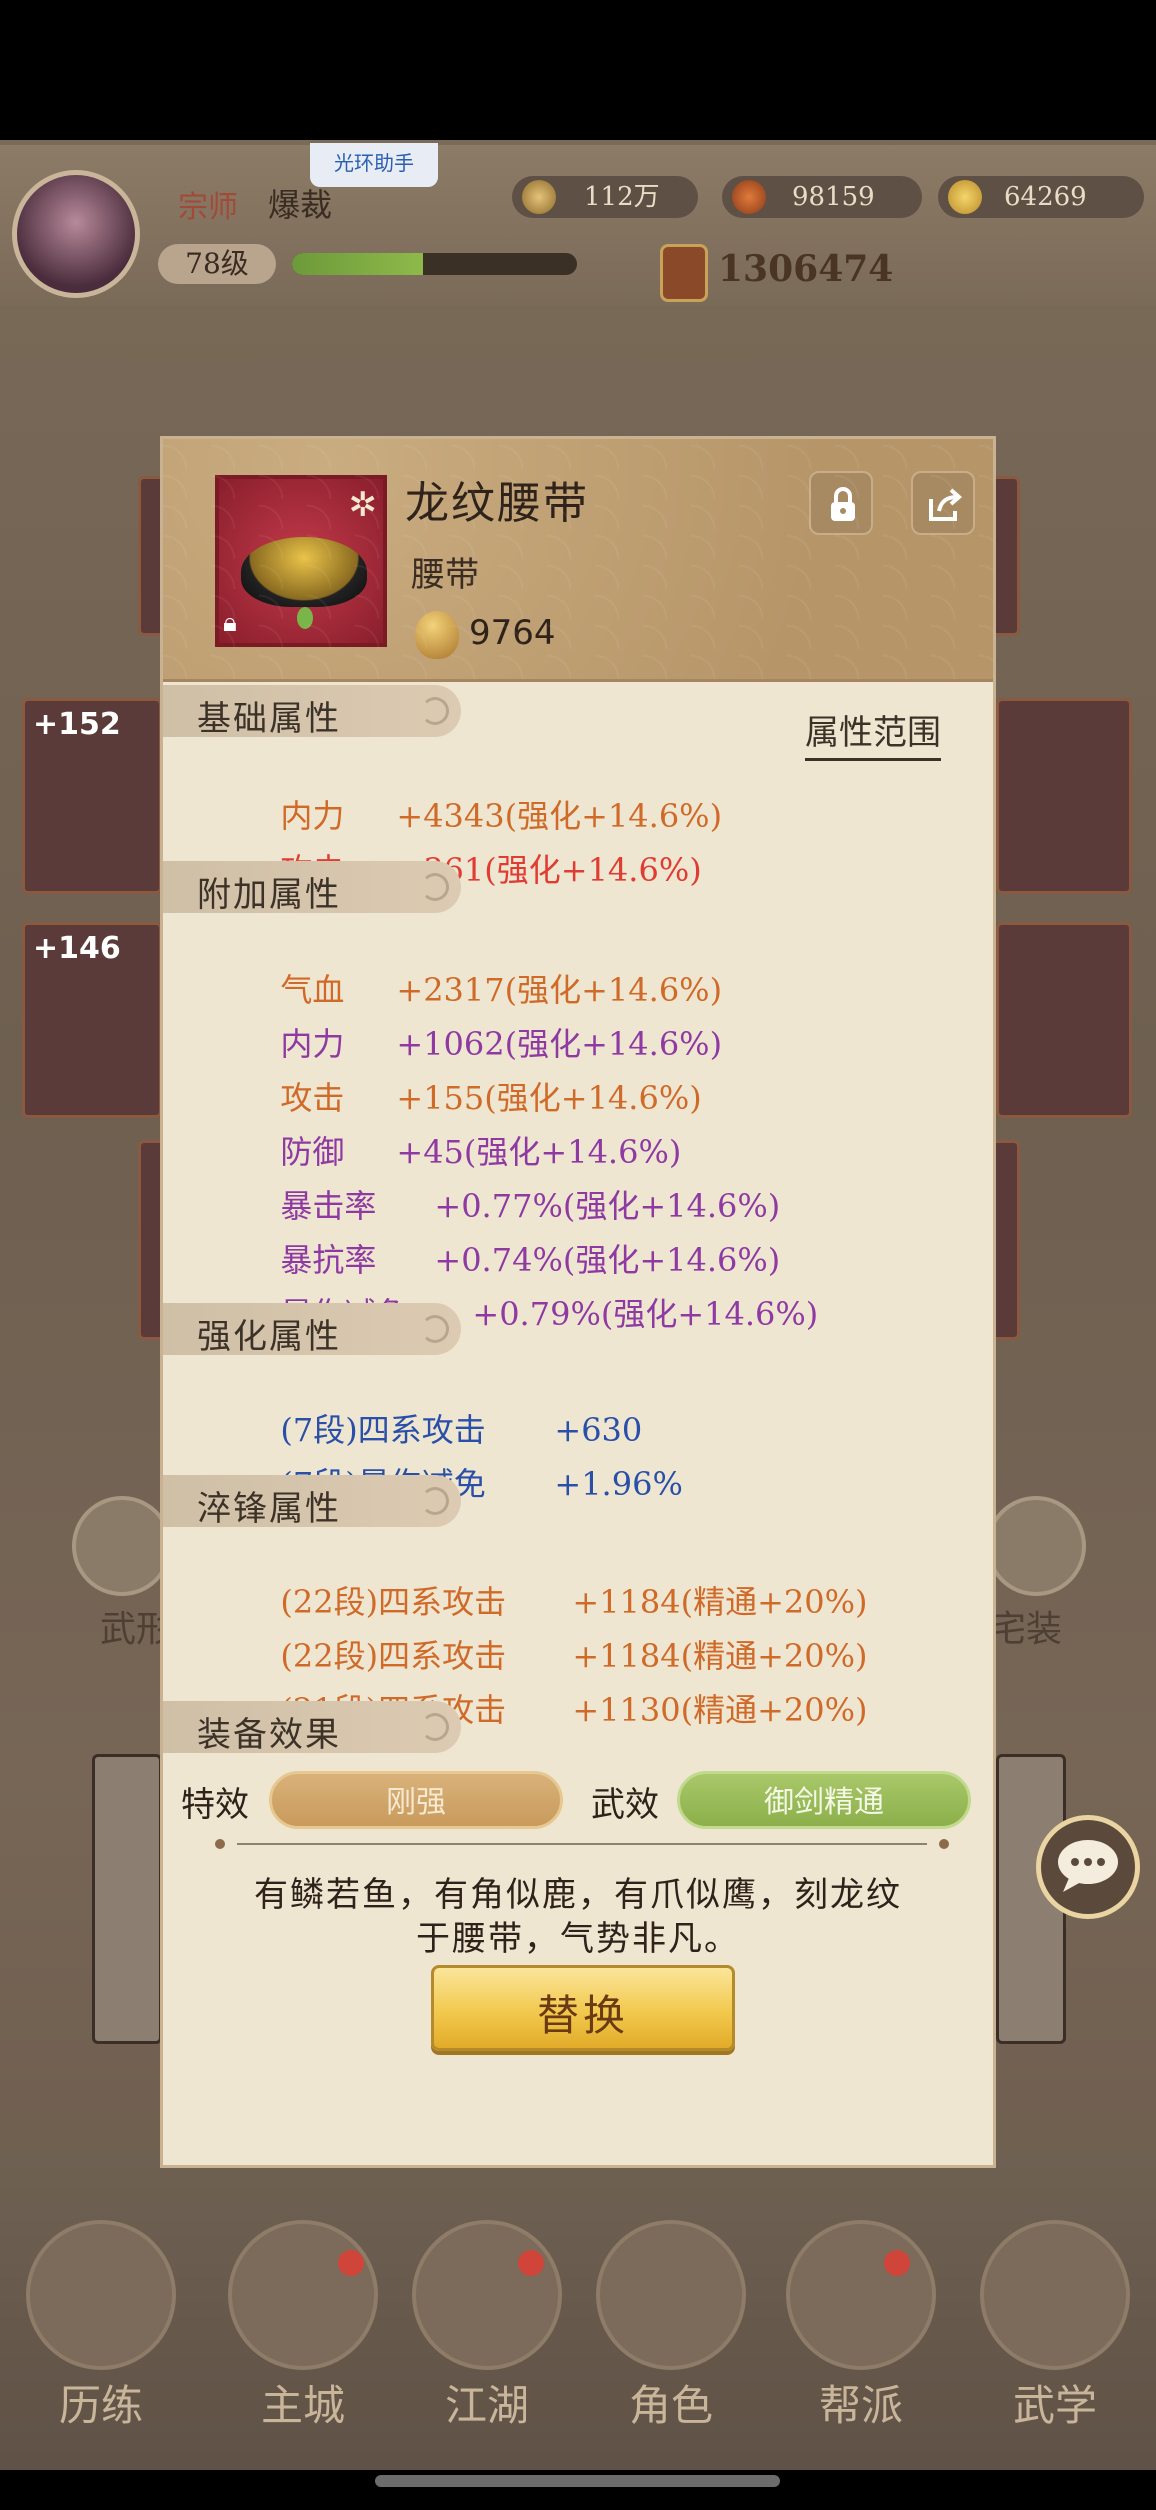 Image resolution: width=1156 pixels, height=2510 pixels. I want to click on coin-icon, so click(539, 197).